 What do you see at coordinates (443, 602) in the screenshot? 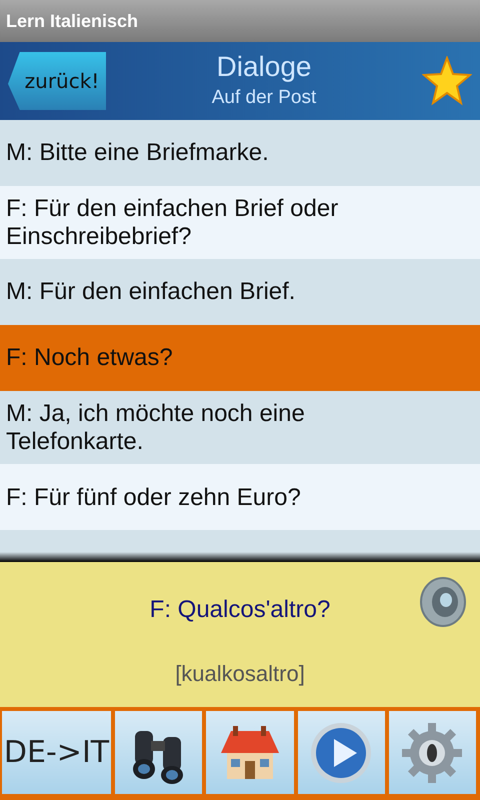
I see `speaker-icon` at bounding box center [443, 602].